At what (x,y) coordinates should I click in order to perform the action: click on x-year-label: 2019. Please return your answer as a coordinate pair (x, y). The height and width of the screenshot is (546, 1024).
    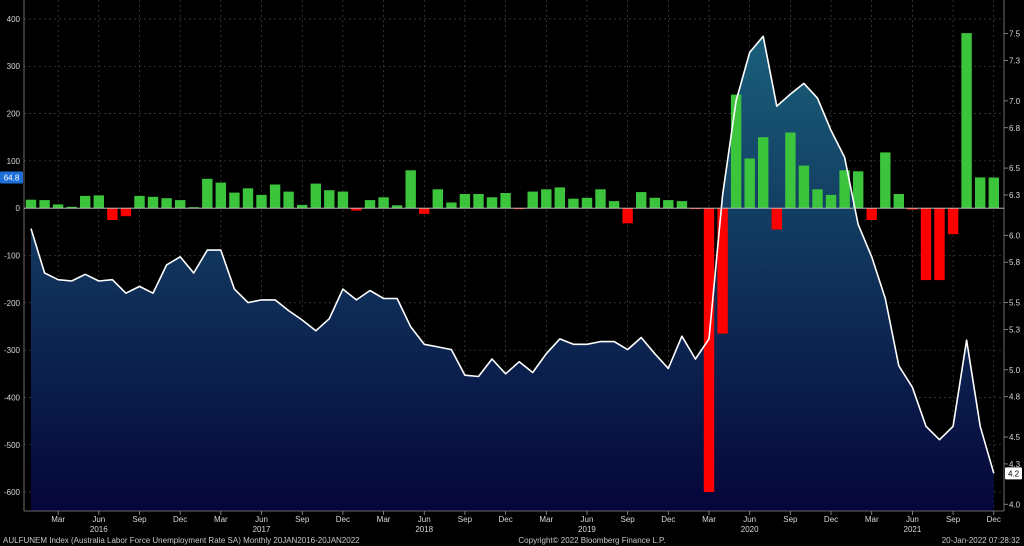
    Looking at the image, I should click on (587, 529).